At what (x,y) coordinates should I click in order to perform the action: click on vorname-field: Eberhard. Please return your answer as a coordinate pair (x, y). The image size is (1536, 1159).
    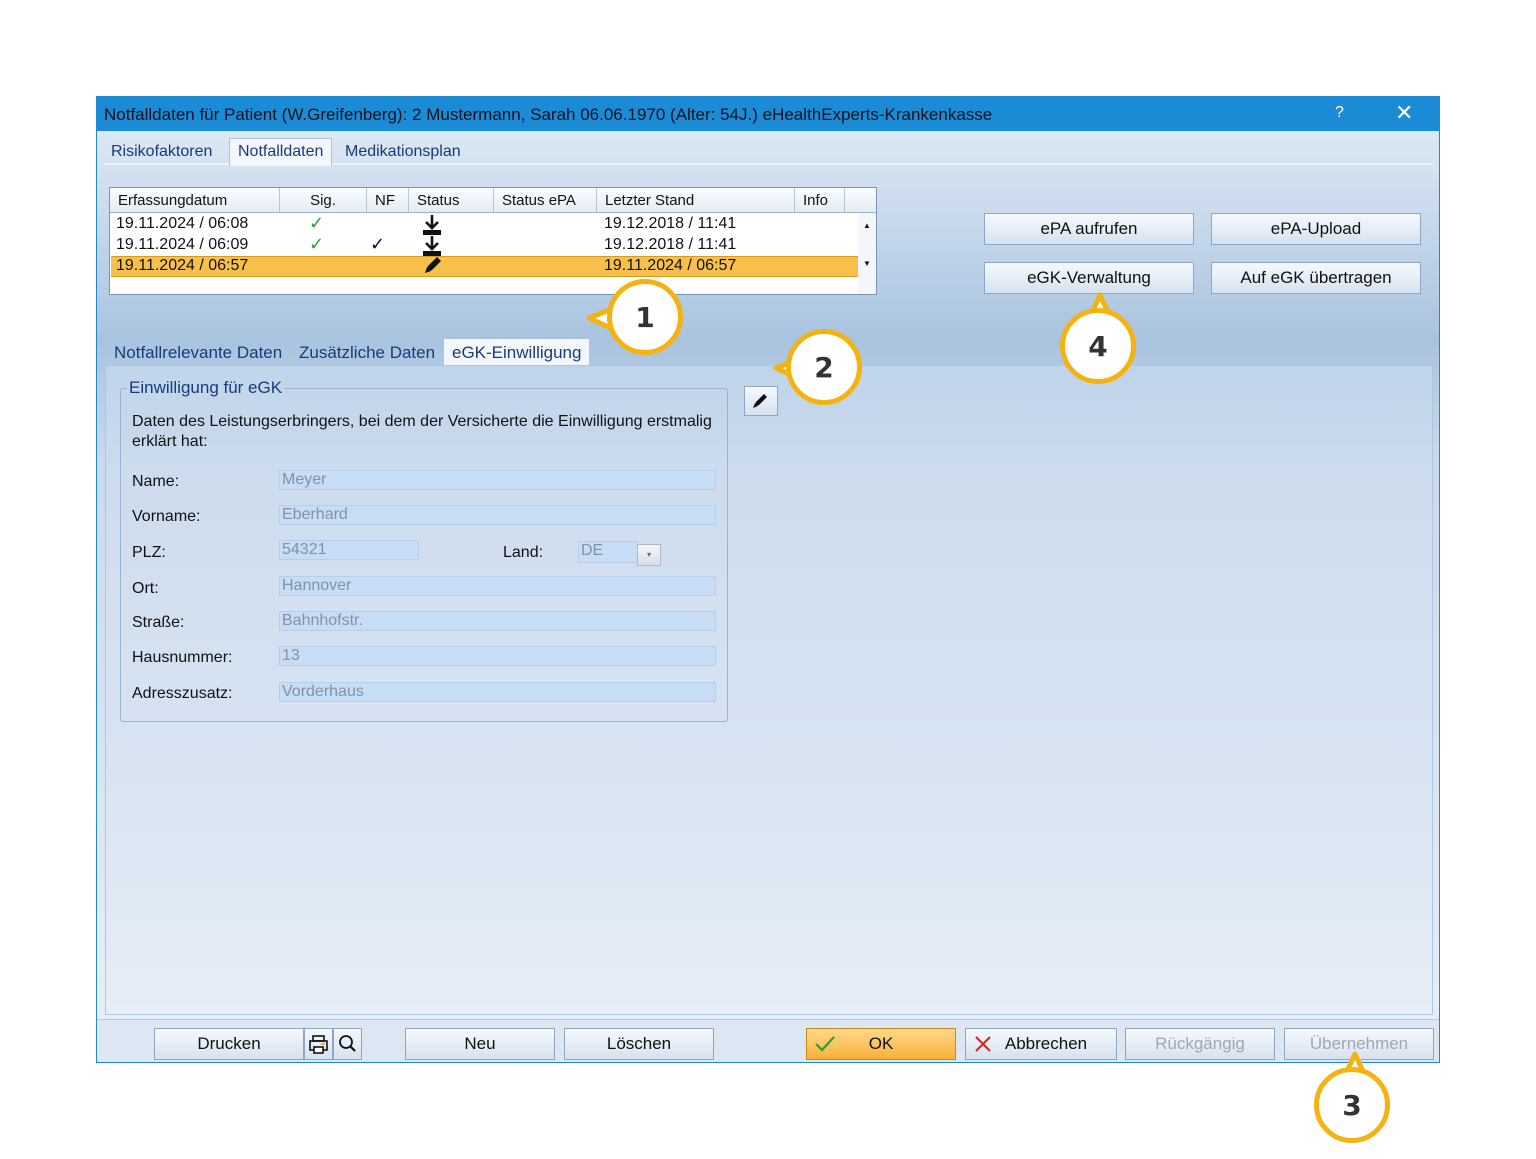
    Looking at the image, I should click on (497, 515).